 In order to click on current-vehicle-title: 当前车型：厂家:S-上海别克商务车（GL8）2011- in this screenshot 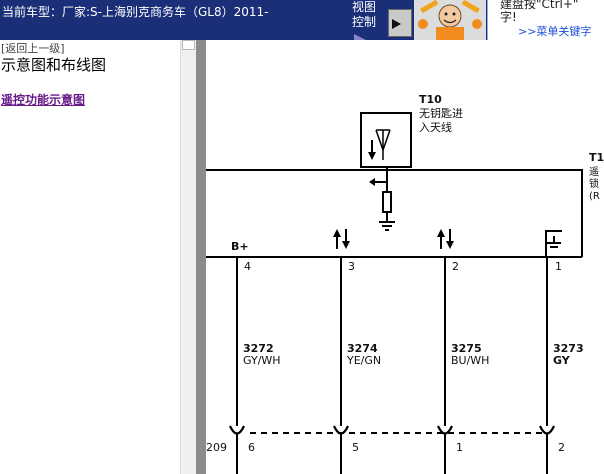, I will do `click(135, 12)`.